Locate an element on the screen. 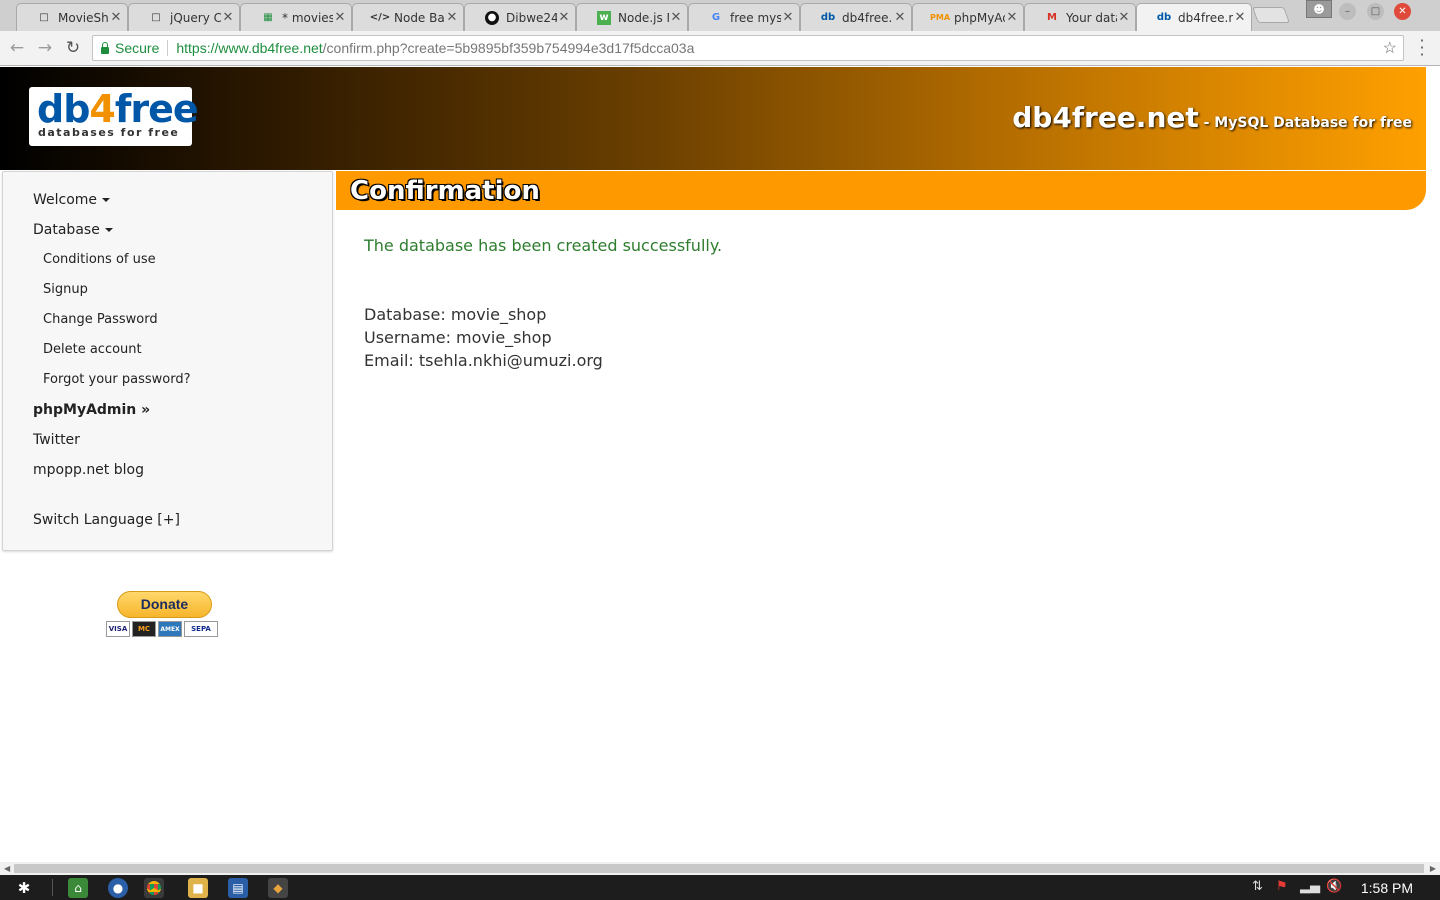 This screenshot has width=1440, height=900. tab-5: ● Dibwe243 ✕ is located at coordinates (520, 17).